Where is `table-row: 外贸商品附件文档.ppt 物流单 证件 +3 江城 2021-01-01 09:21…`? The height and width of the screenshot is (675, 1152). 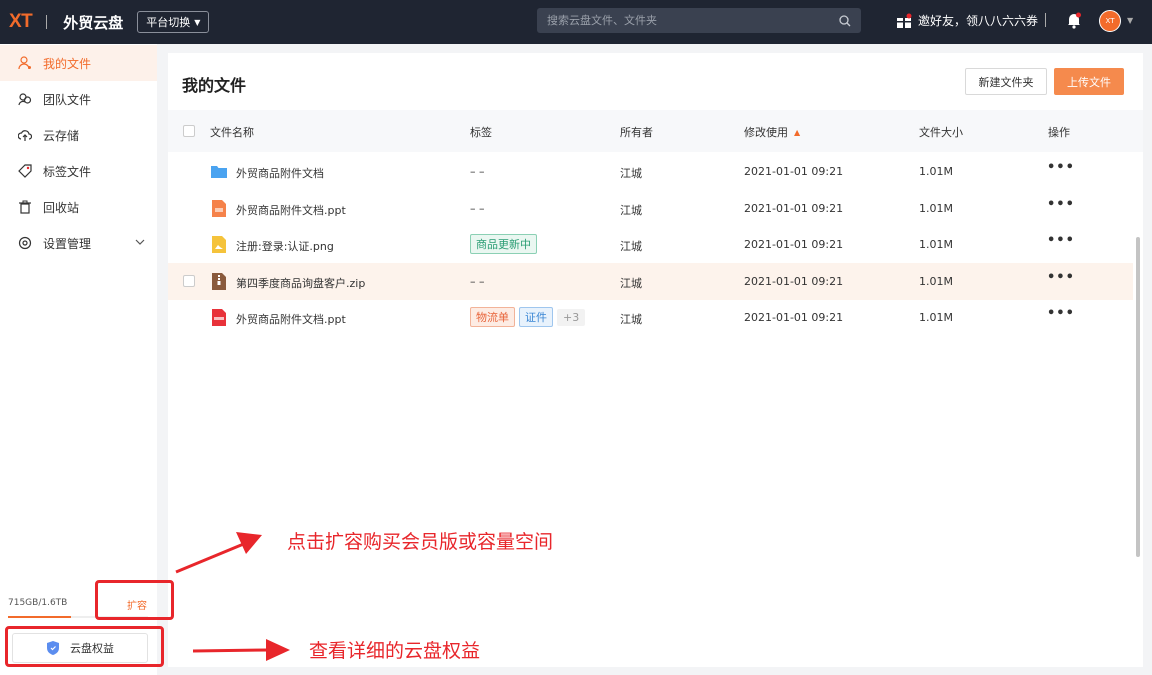
table-row: 外贸商品附件文档.ppt 物流单 证件 +3 江城 2021-01-01 09:21… is located at coordinates (650, 317).